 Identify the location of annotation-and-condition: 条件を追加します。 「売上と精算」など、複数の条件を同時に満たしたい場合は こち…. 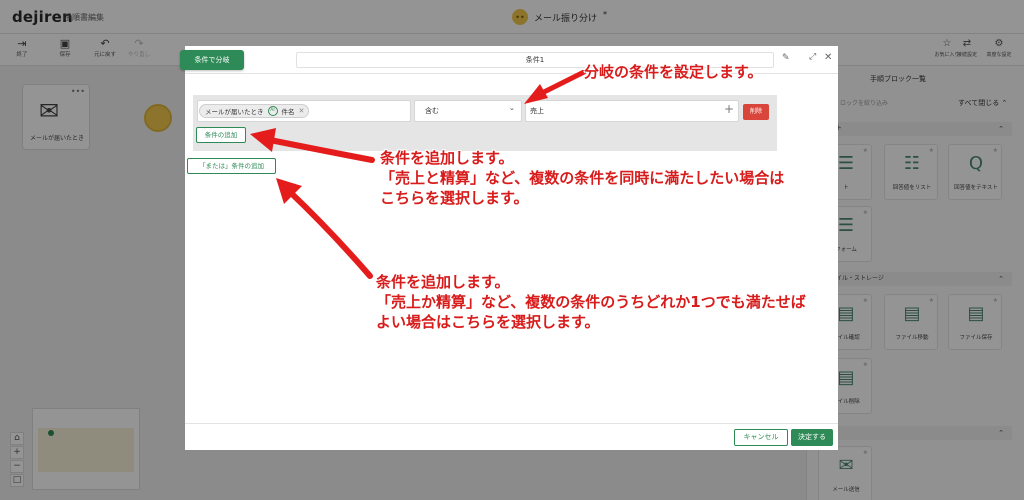
(582, 178).